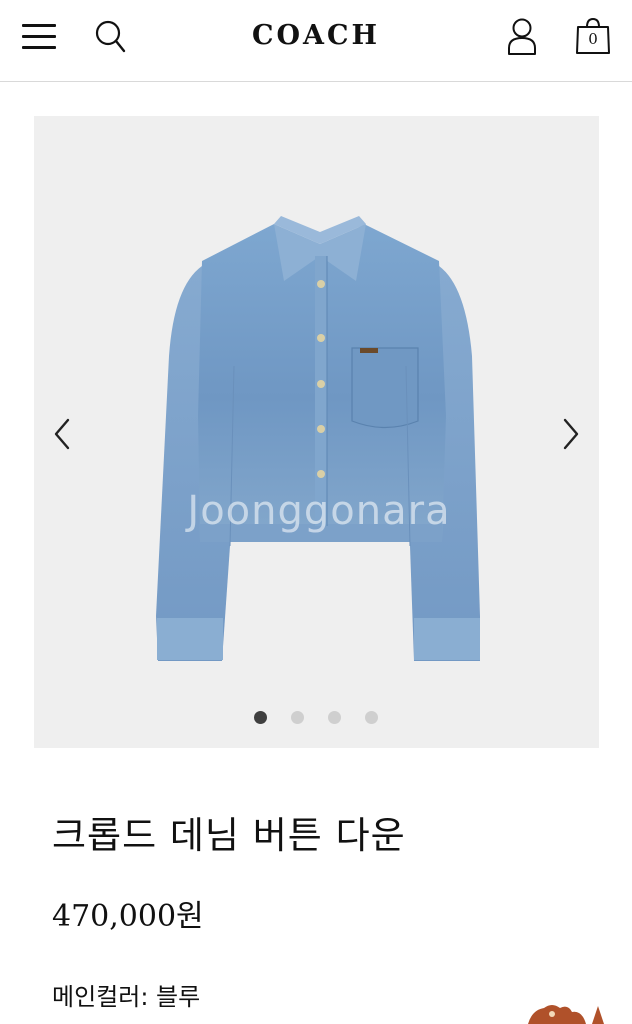  I want to click on product-title: 크롭드 데님 버튼 다운, so click(229, 835).